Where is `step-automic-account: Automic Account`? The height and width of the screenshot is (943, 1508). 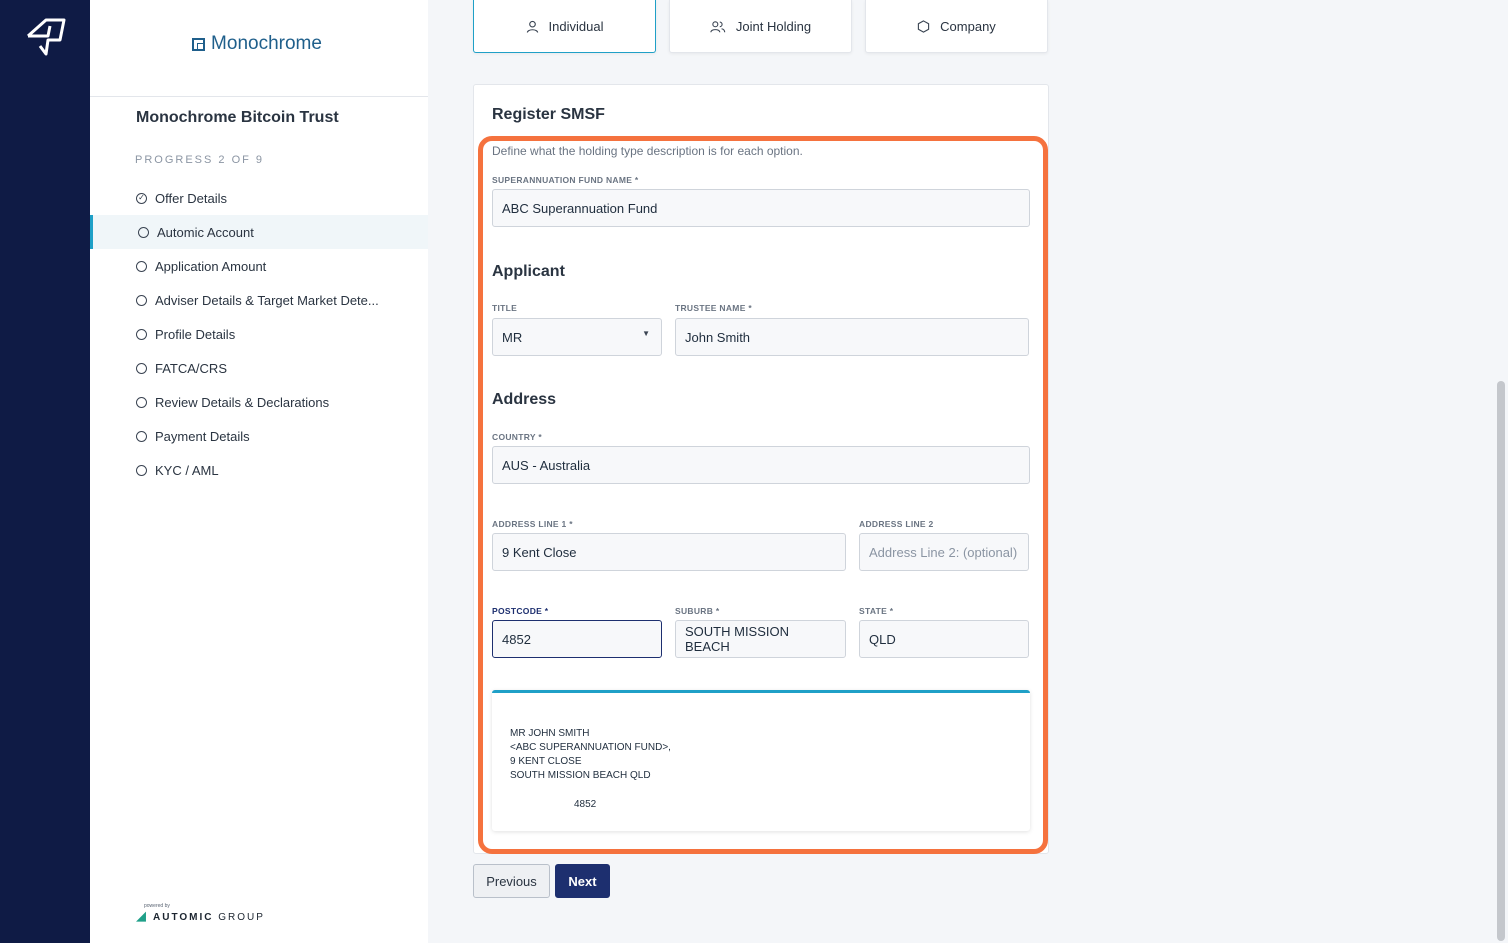 step-automic-account: Automic Account is located at coordinates (259, 232).